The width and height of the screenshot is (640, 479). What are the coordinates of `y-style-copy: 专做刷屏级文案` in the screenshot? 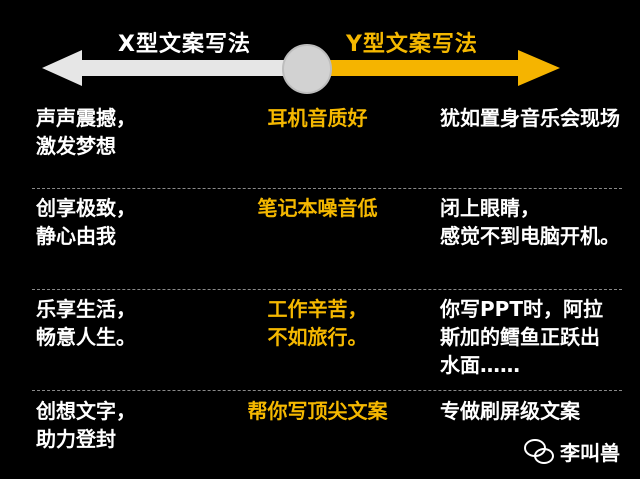 It's located at (537, 411).